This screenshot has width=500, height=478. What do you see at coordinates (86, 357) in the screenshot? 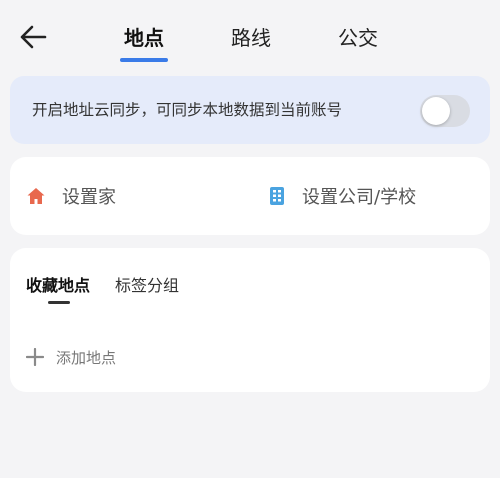
I see `add-place-label: 添加地点` at bounding box center [86, 357].